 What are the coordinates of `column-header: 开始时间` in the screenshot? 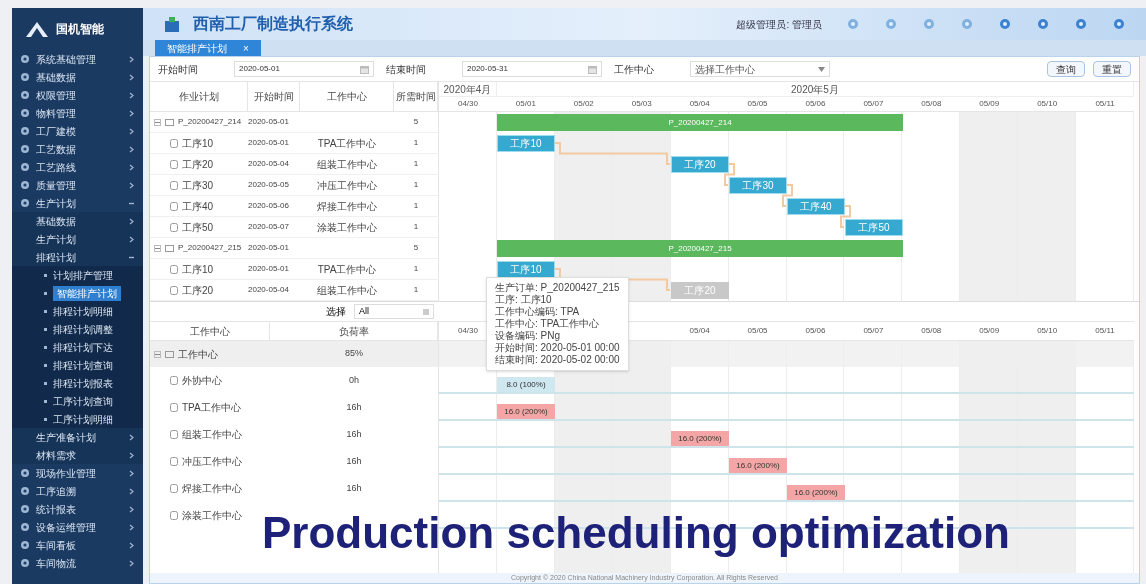 It's located at (274, 96).